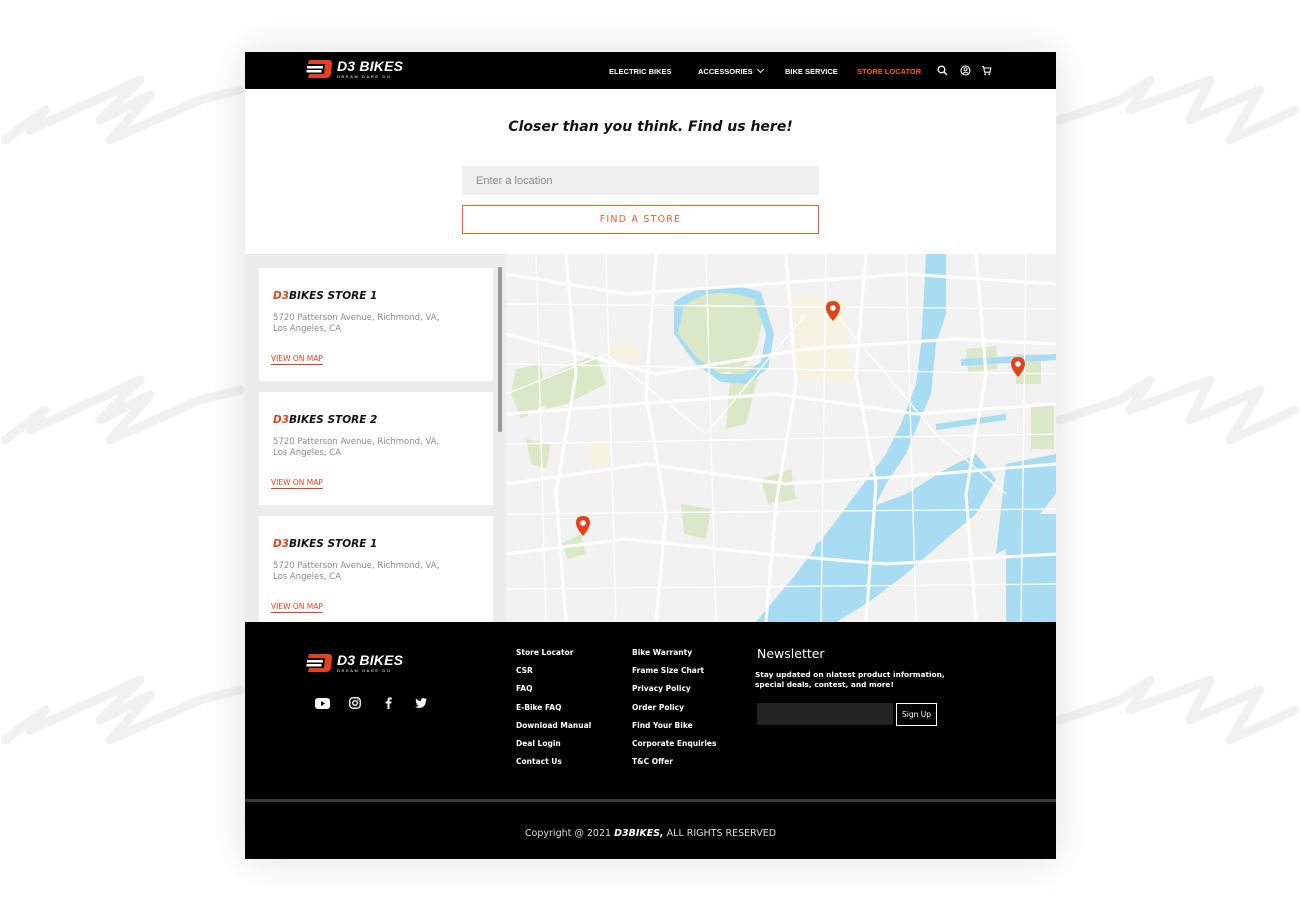 The height and width of the screenshot is (911, 1300). What do you see at coordinates (325, 420) in the screenshot?
I see `store-name: D3BIKES STORE 2` at bounding box center [325, 420].